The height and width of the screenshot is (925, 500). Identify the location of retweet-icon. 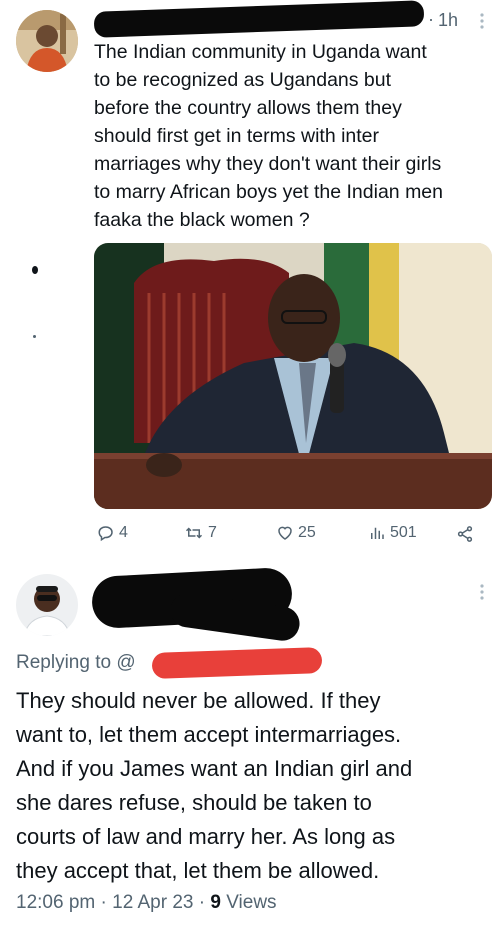
(194, 533).